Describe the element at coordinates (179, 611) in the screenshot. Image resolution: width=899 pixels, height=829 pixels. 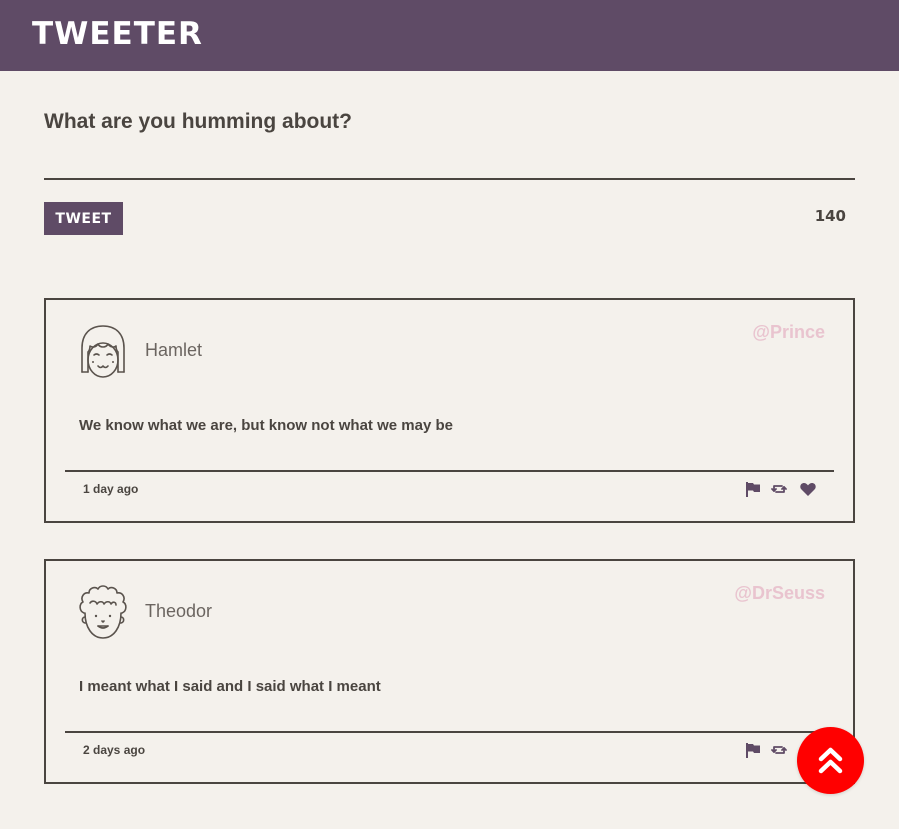
I see `tweet-author-name: Theodor` at that location.